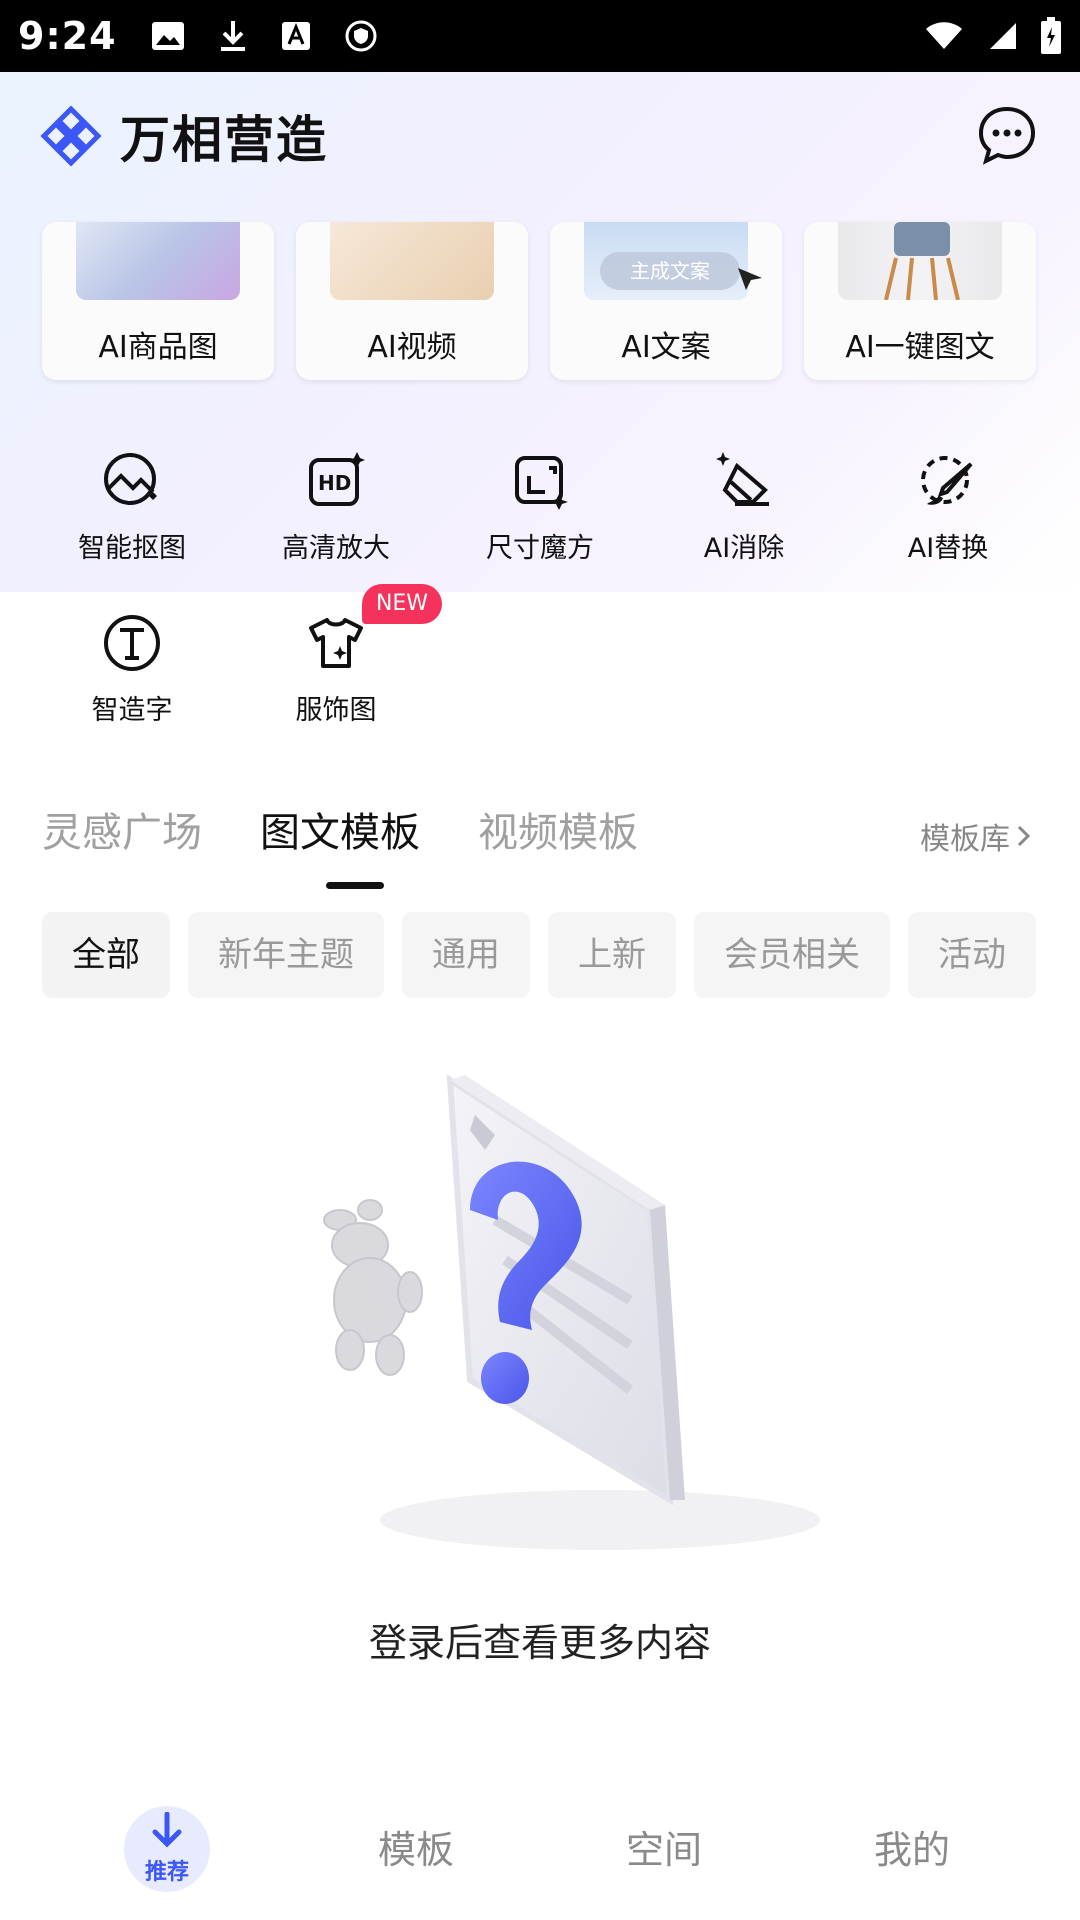 Image resolution: width=1080 pixels, height=1920 pixels. I want to click on new-badge: NEW, so click(402, 604).